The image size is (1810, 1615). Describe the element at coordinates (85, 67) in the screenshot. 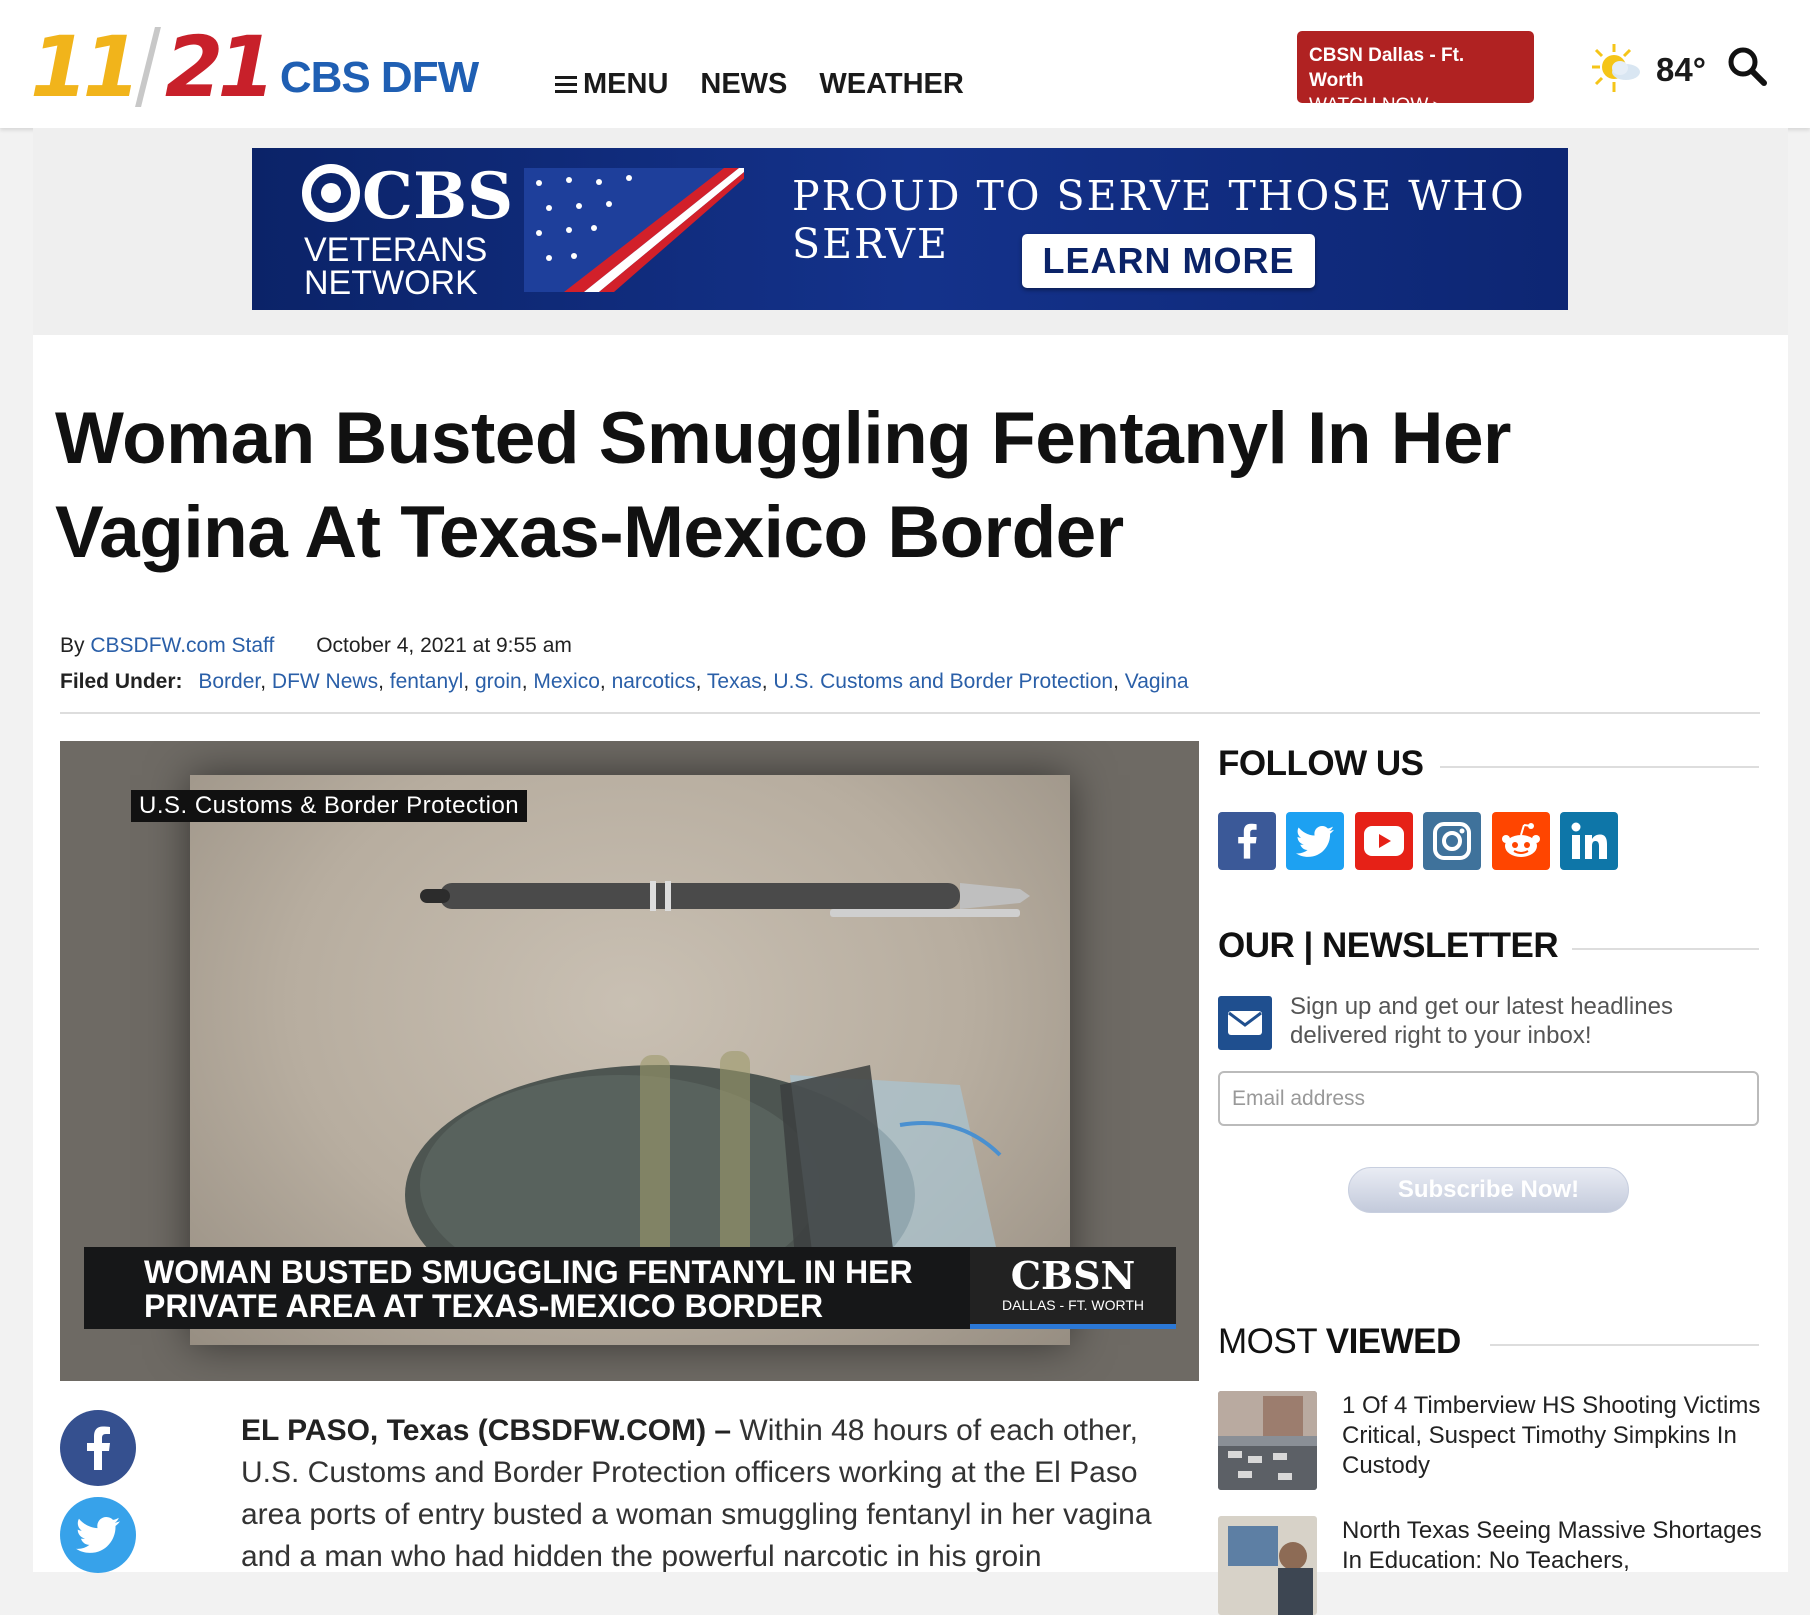

I see `logo-11: 11` at that location.